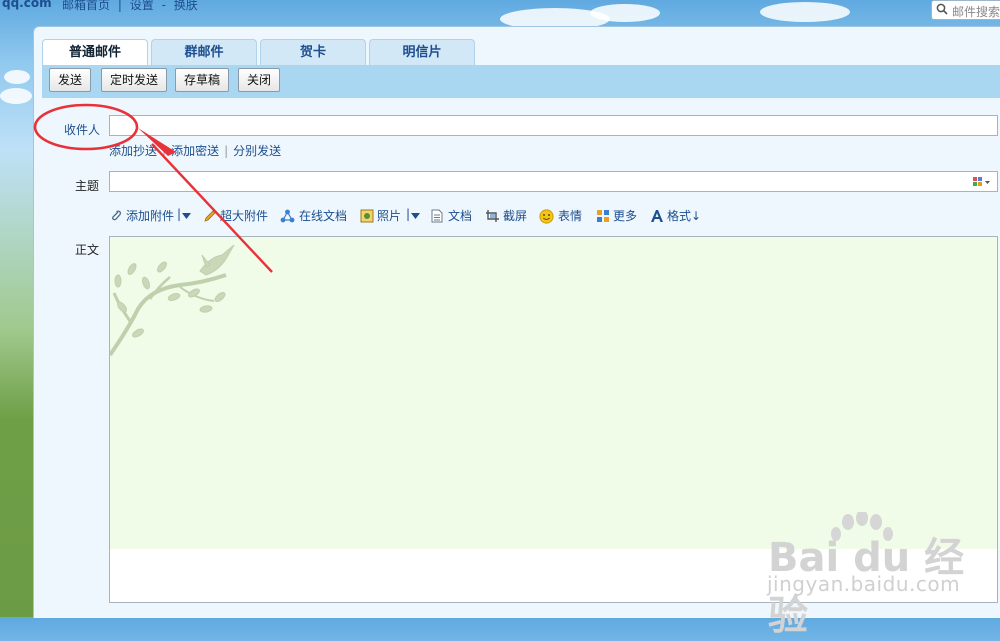 This screenshot has height=641, width=1000. What do you see at coordinates (570, 216) in the screenshot?
I see `emoji-label: 表情` at bounding box center [570, 216].